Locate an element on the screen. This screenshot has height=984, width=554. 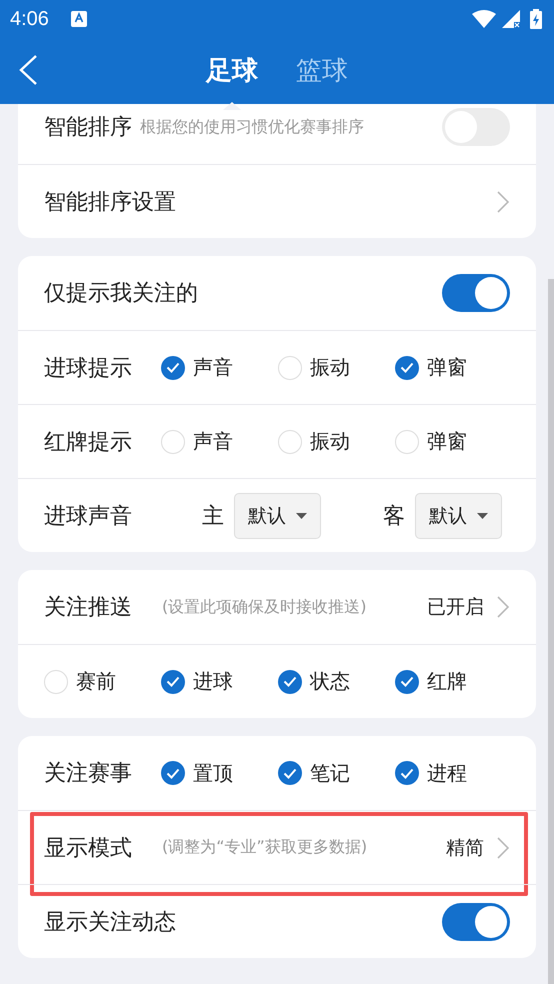
battery-icon is located at coordinates (536, 19).